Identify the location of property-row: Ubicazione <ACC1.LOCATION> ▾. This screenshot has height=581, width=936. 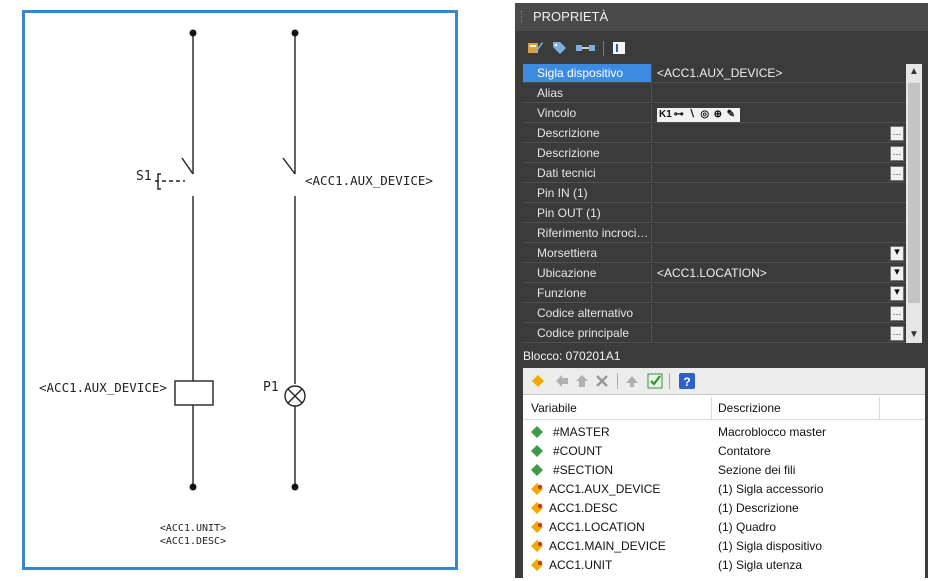
(714, 274).